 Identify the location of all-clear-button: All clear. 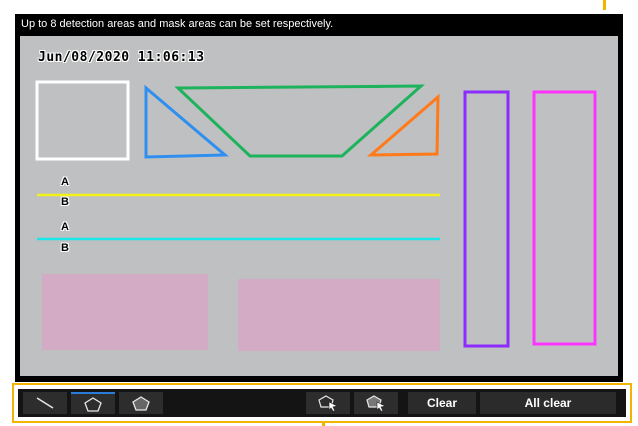
(548, 403).